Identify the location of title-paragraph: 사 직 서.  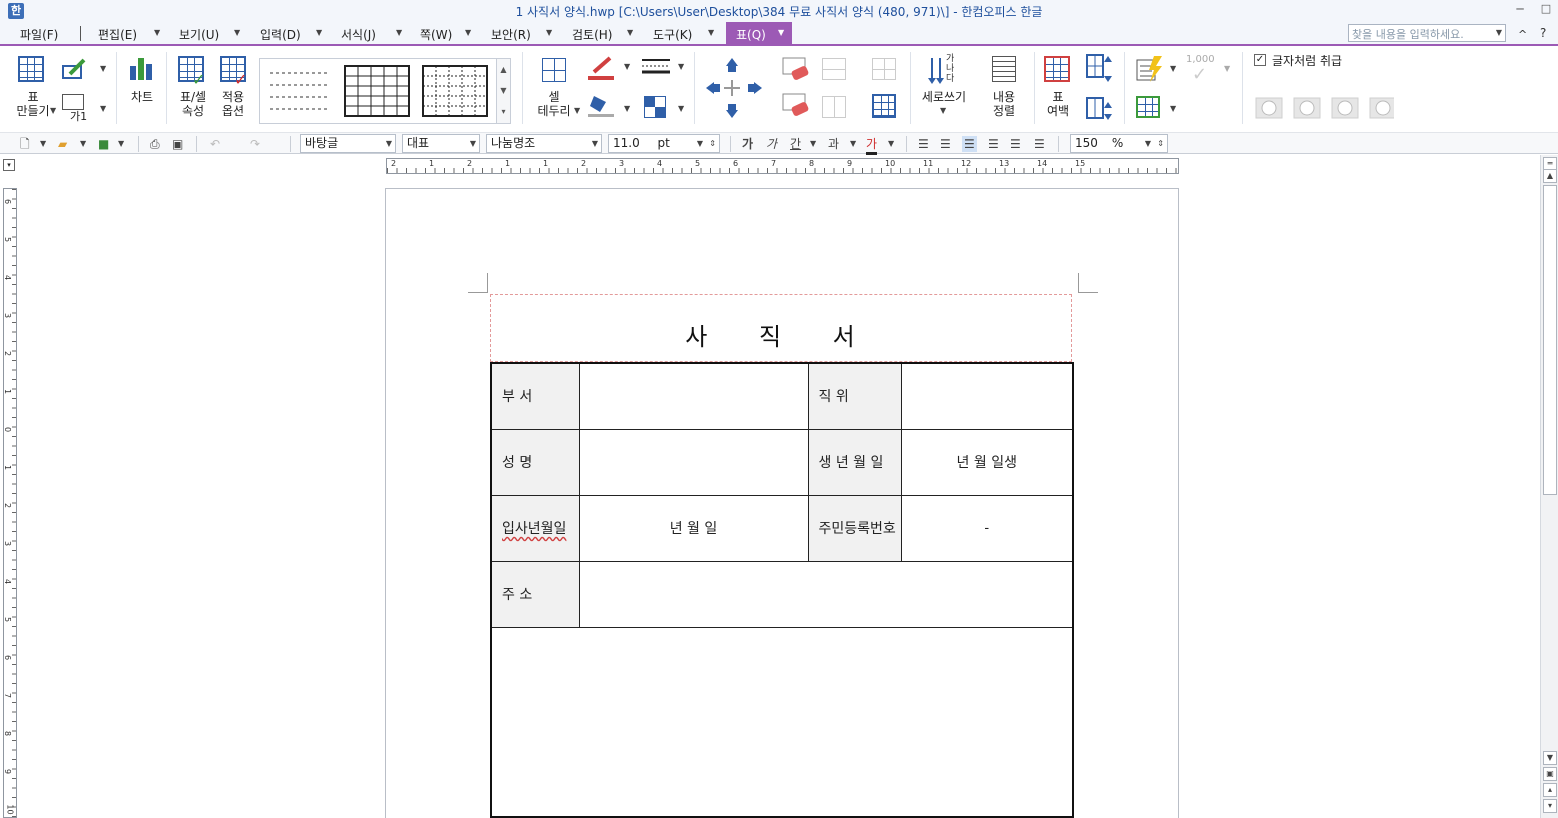
(781, 328).